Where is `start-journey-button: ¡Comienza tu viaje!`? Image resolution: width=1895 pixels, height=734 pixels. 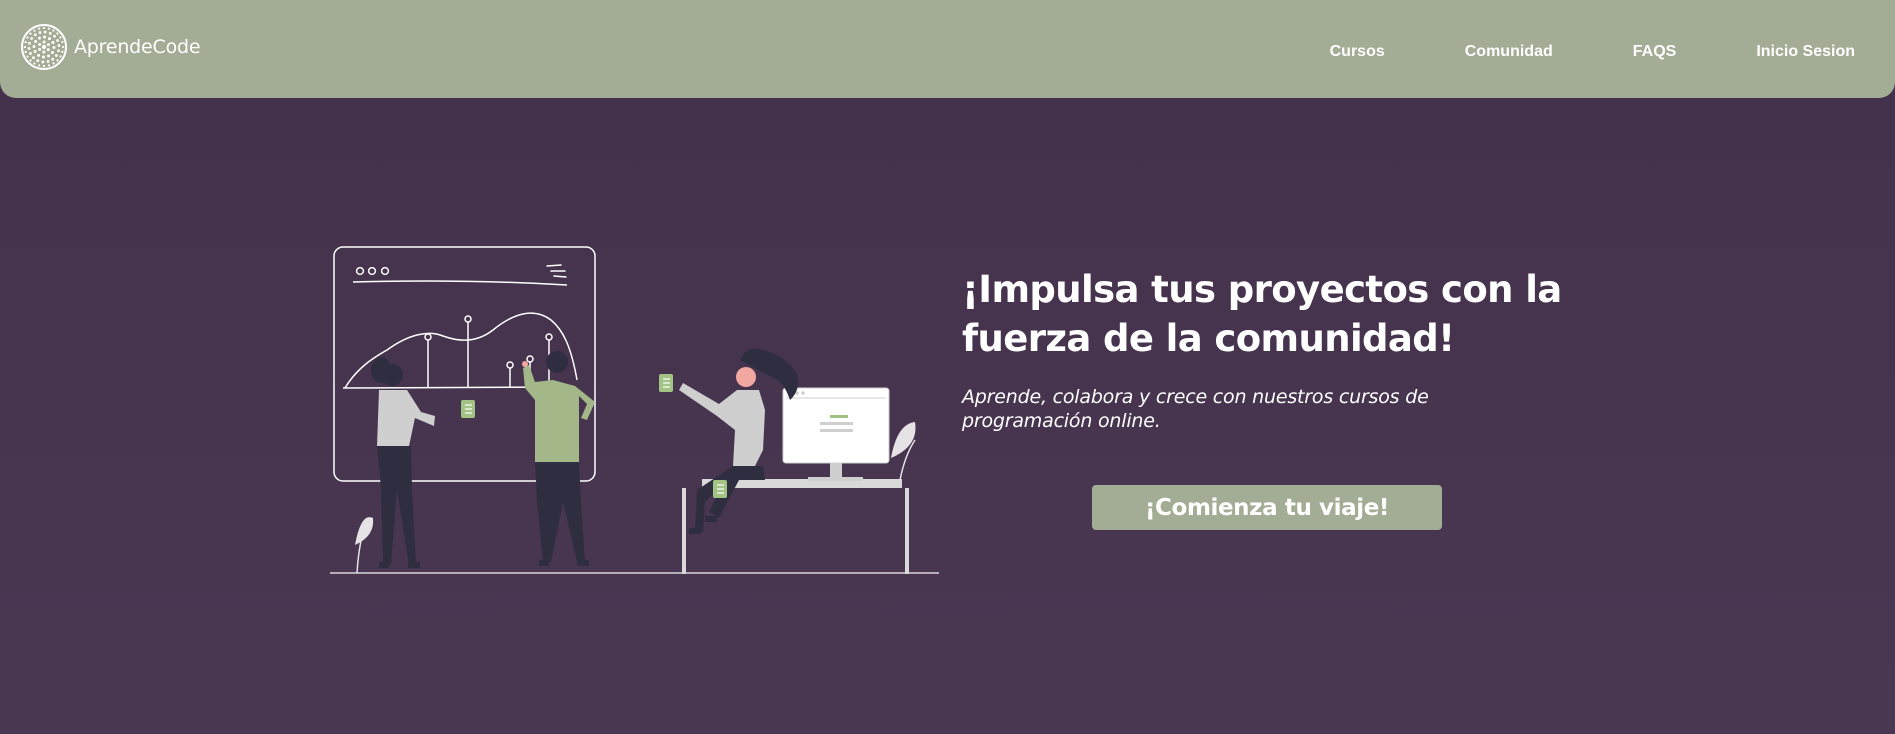 start-journey-button: ¡Comienza tu viaje! is located at coordinates (1267, 507).